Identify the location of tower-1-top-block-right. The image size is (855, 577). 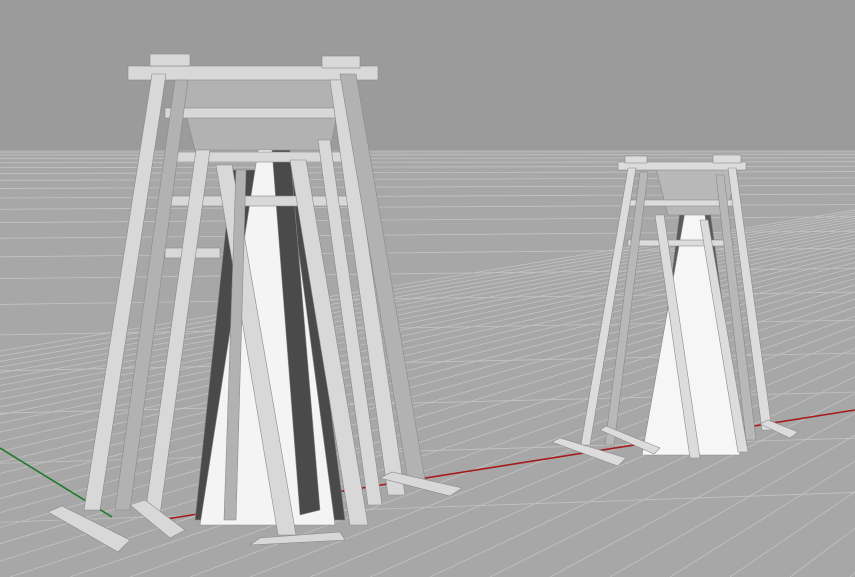
(341, 62).